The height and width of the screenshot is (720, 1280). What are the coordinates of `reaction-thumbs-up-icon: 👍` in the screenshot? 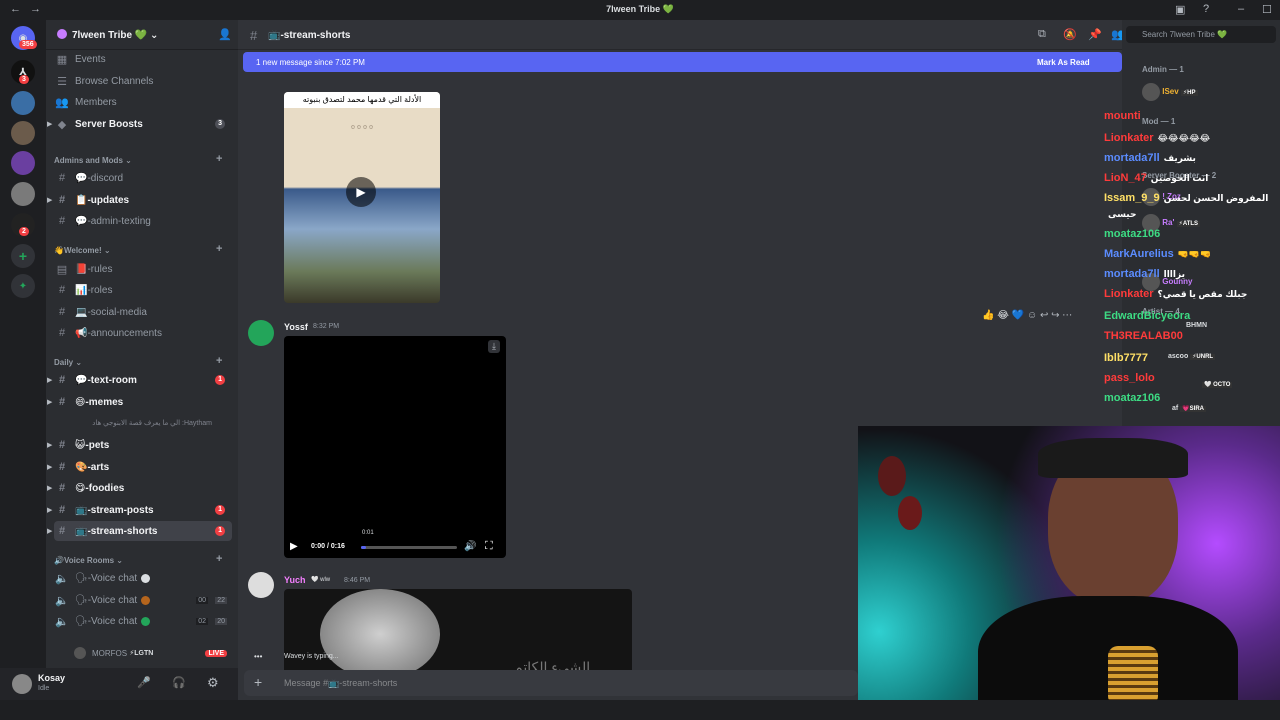 It's located at (988, 315).